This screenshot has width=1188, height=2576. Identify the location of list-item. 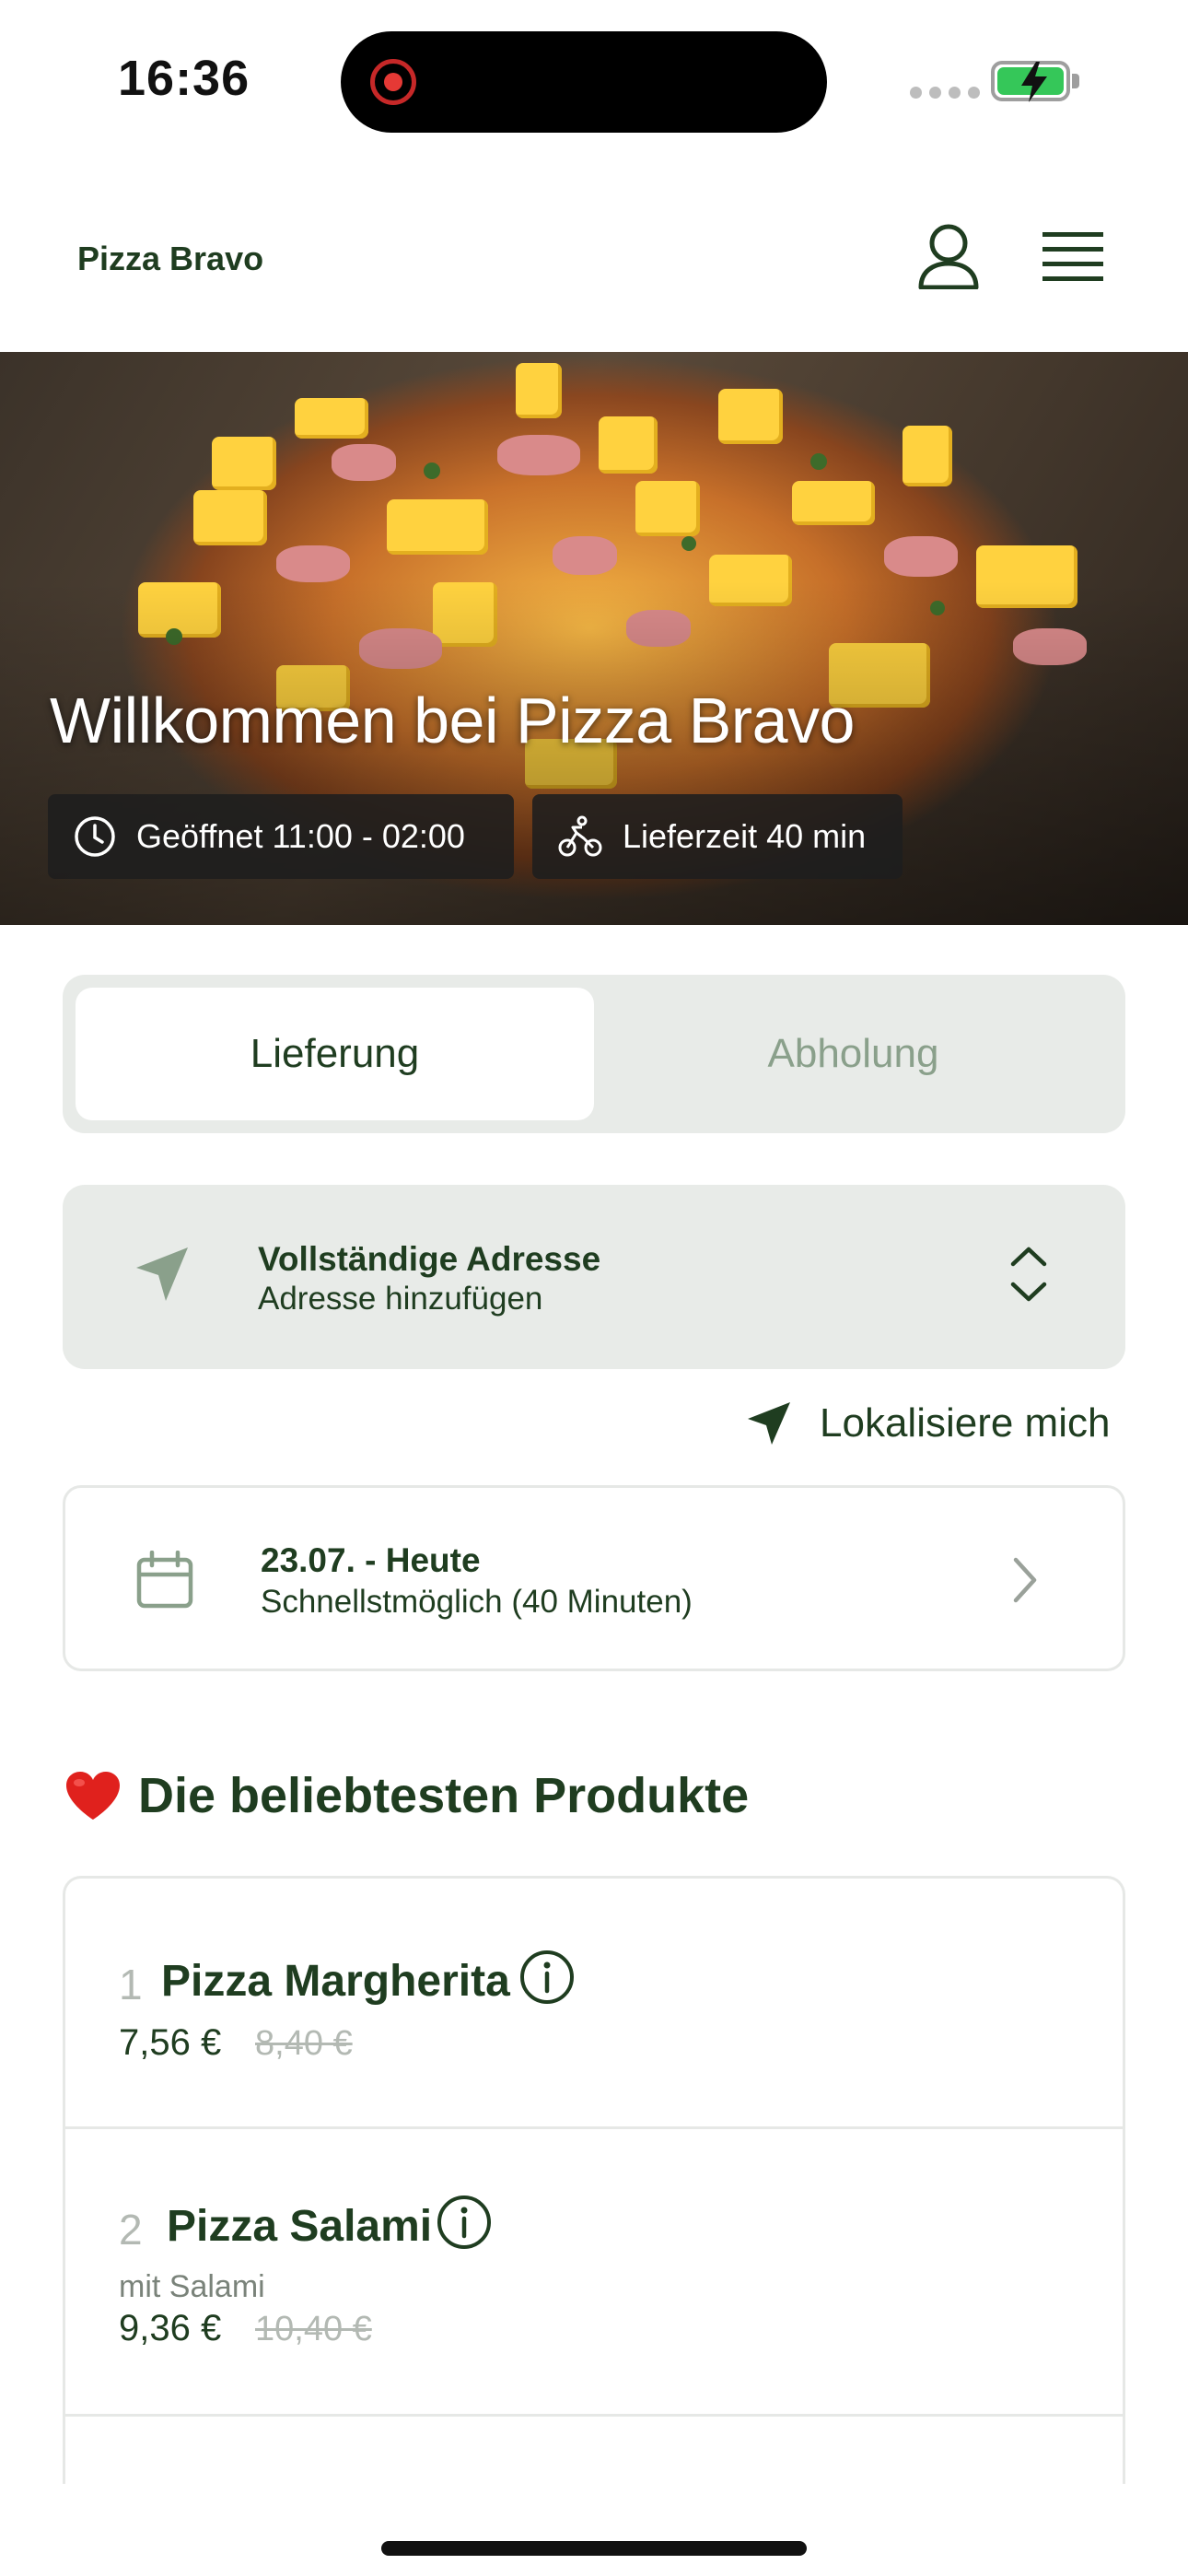
(594, 2444).